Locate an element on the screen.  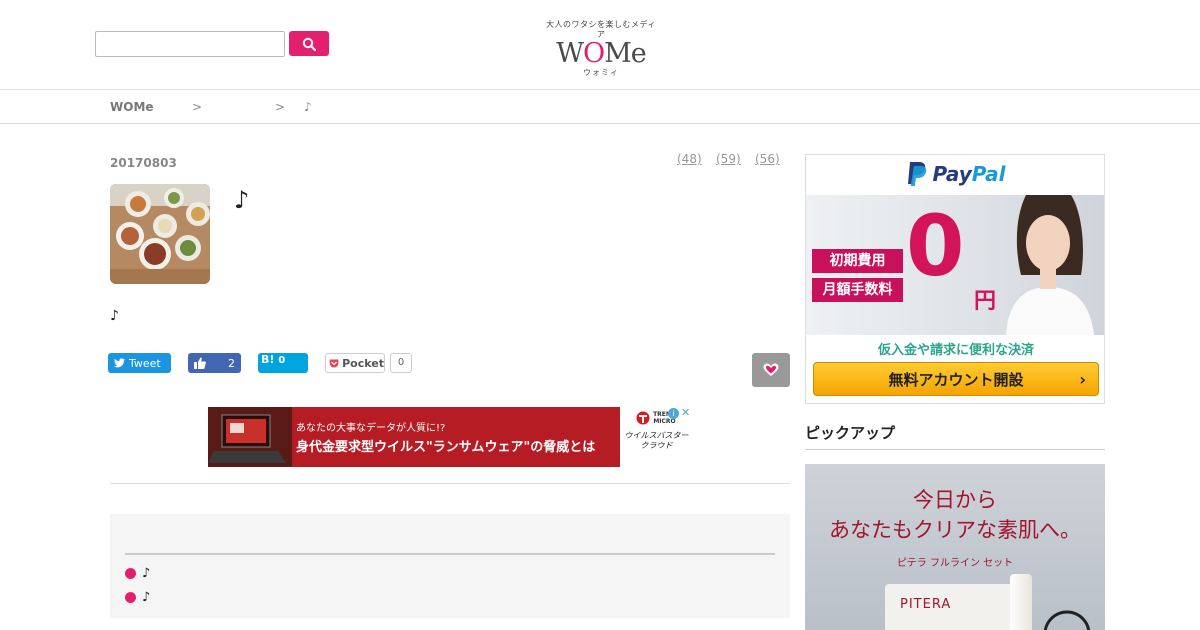
pitera-headline: 今日から is located at coordinates (955, 500).